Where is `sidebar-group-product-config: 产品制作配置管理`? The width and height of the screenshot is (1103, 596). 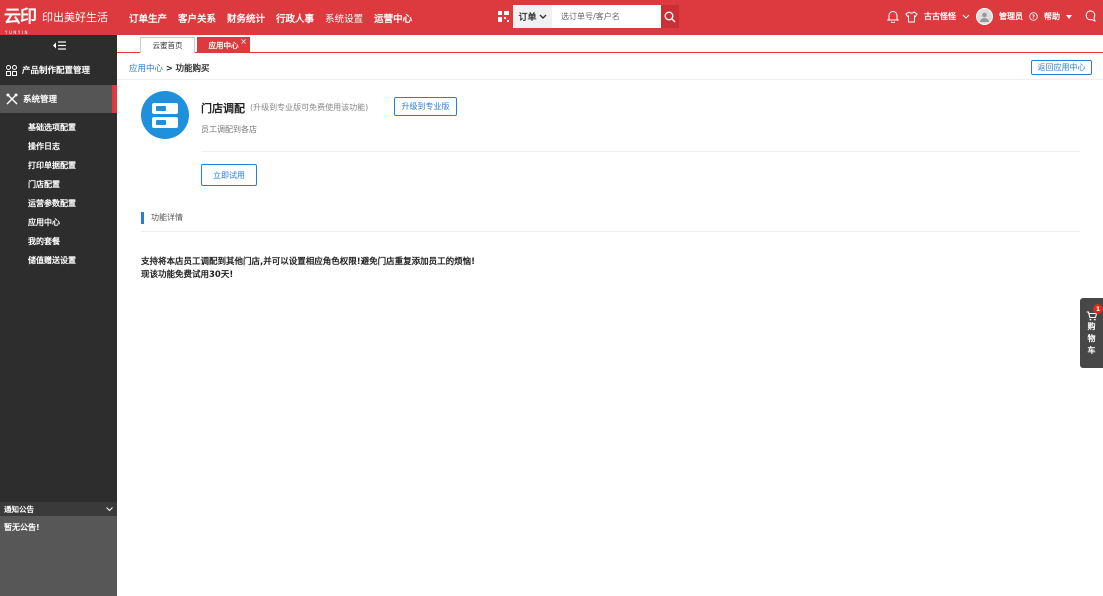
sidebar-group-product-config: 产品制作配置管理 is located at coordinates (58, 70).